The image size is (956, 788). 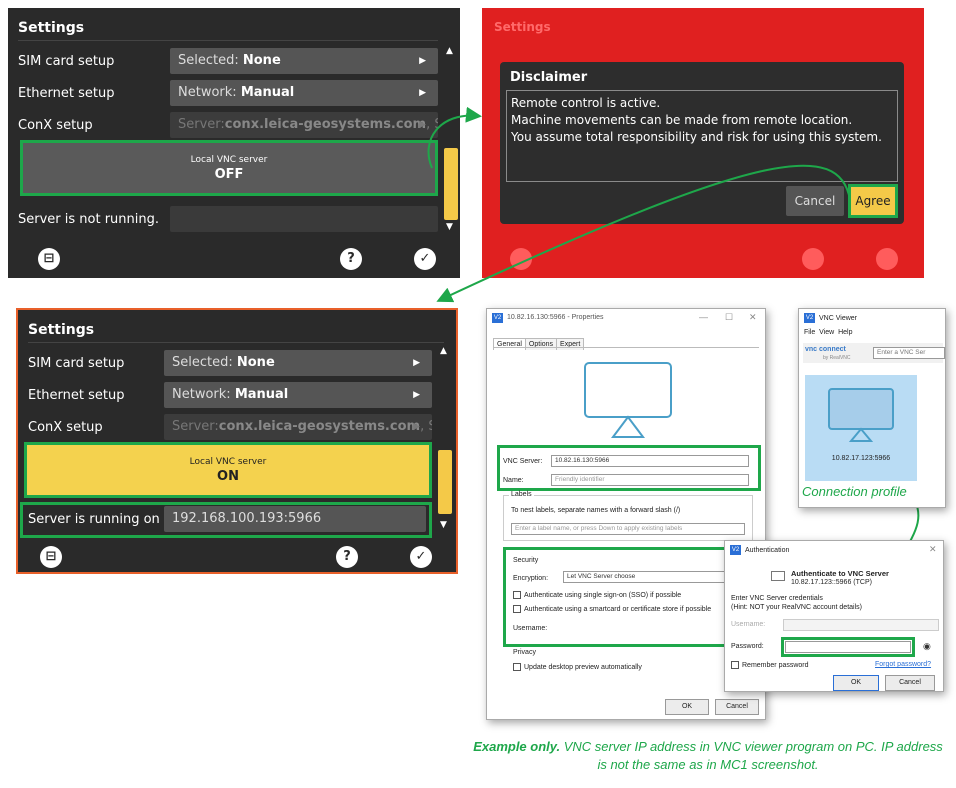 What do you see at coordinates (861, 458) in the screenshot?
I see `profile-address: 10.82.17.123:5966` at bounding box center [861, 458].